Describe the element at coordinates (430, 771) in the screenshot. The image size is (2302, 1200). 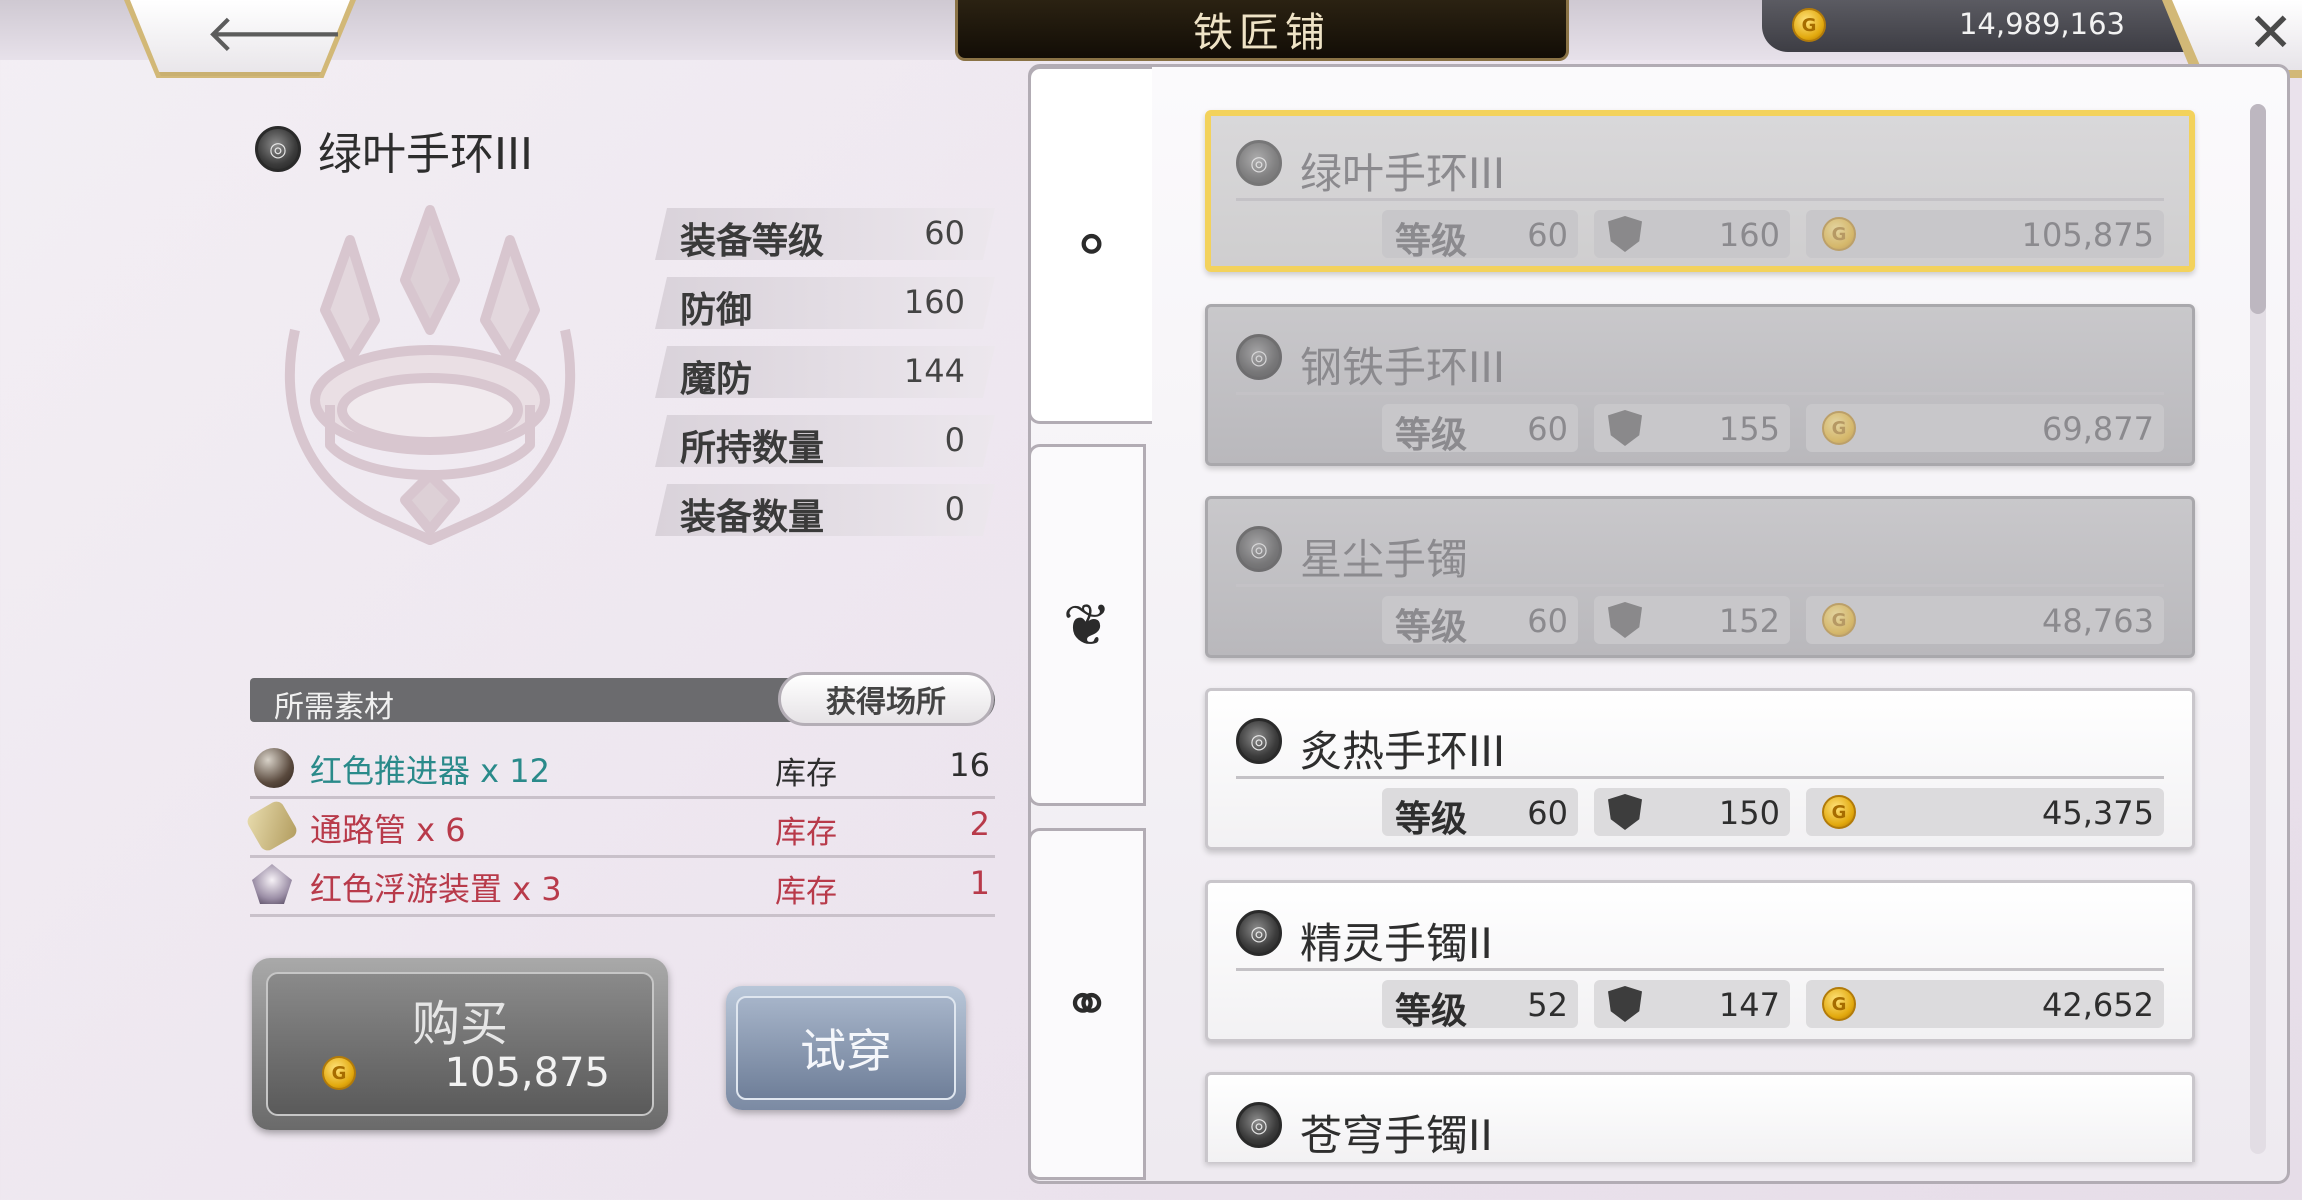
I see `material-name: 红色推进器 x 12` at that location.